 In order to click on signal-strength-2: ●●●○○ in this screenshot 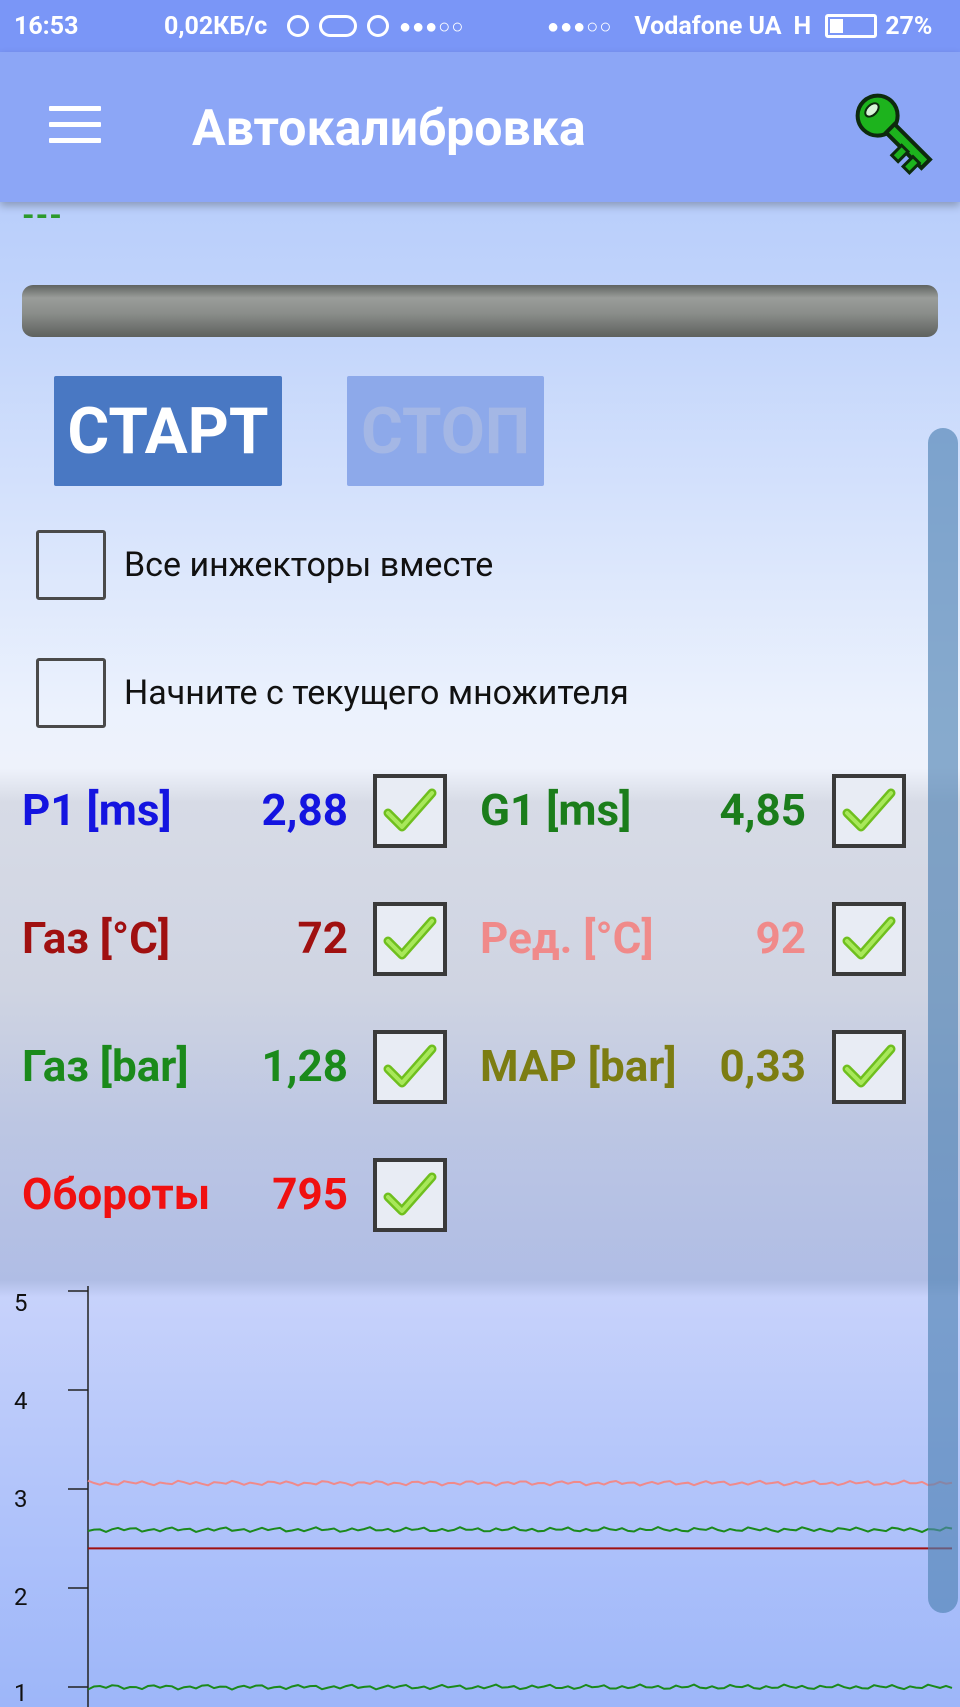, I will do `click(580, 25)`.